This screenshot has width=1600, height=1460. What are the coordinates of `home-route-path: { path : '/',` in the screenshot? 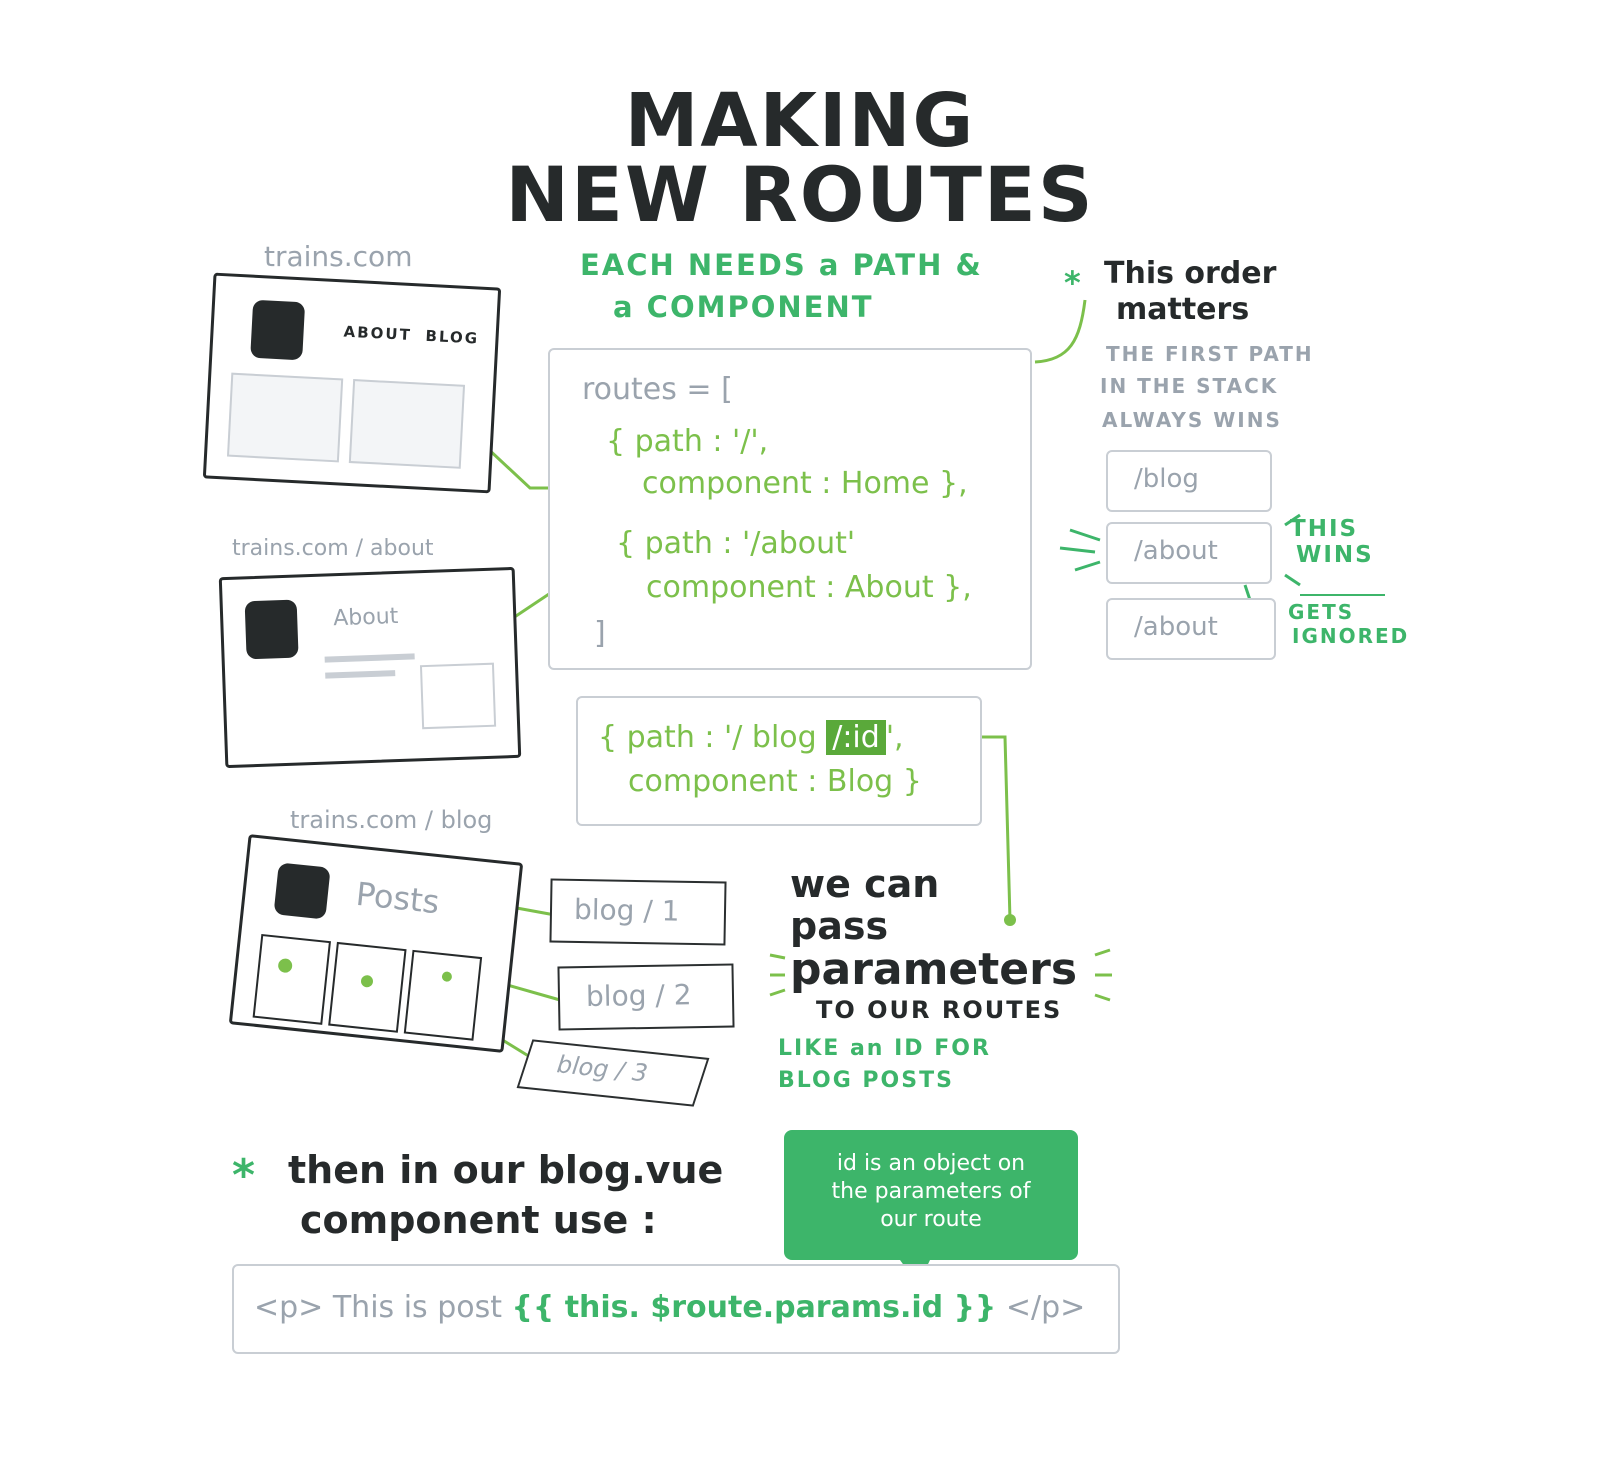 It's located at (687, 441).